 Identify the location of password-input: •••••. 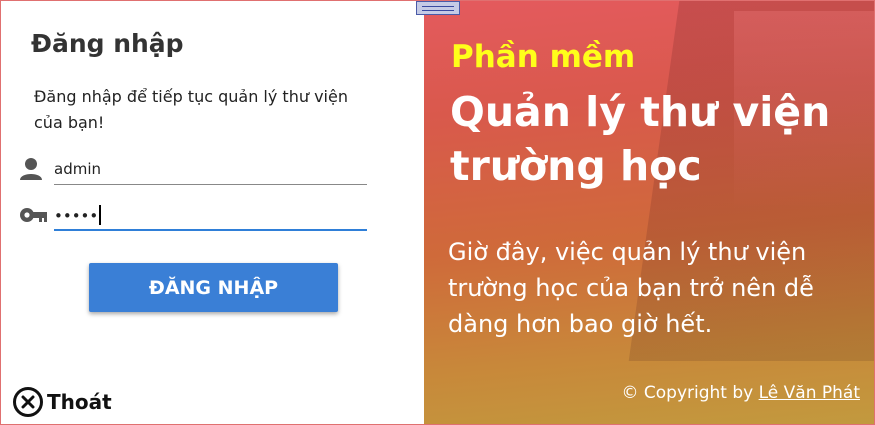
(77, 215).